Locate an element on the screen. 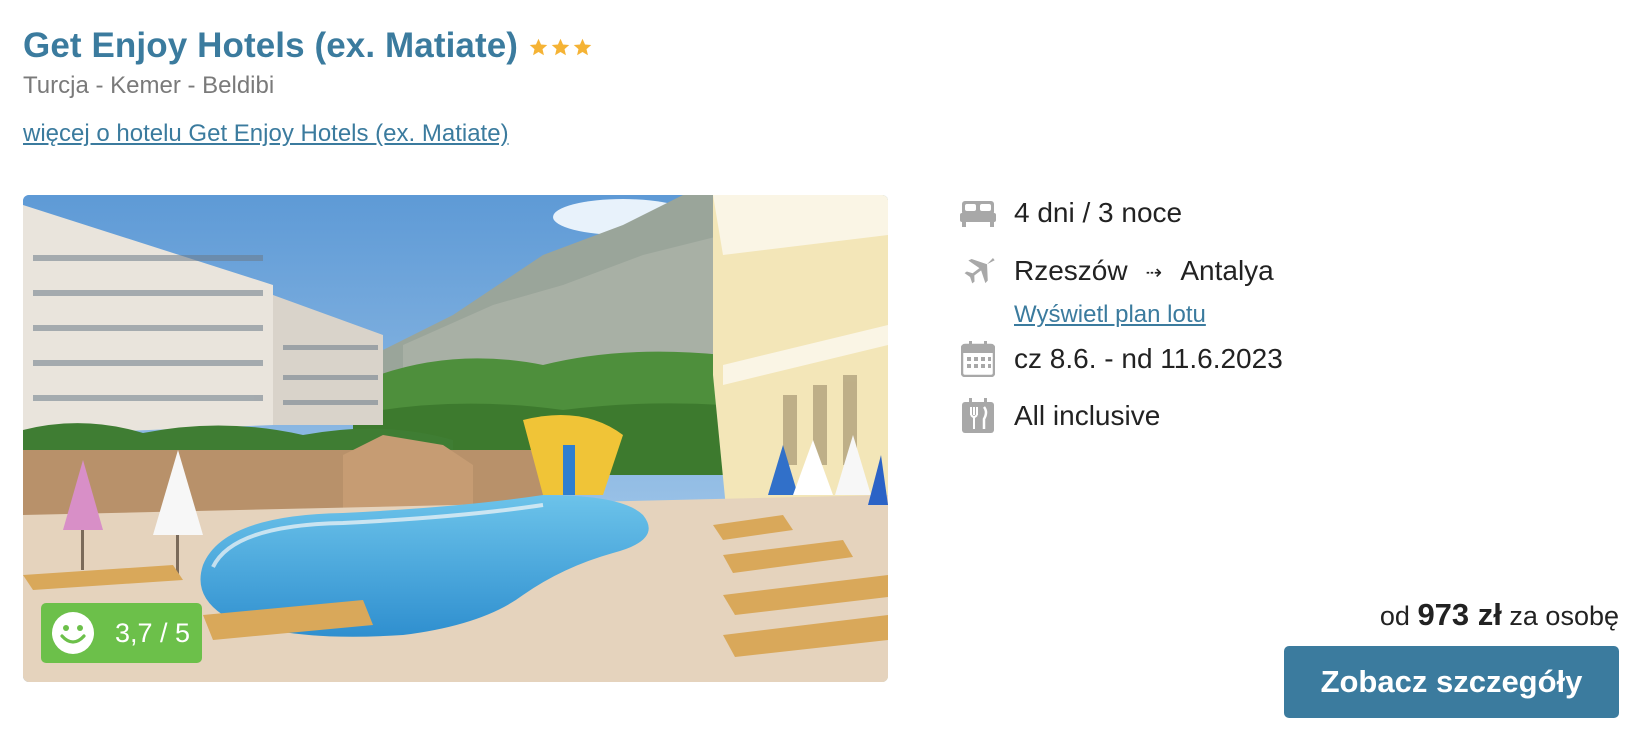 The image size is (1632, 750). rating-badge: 3,7 / 5 is located at coordinates (121, 633).